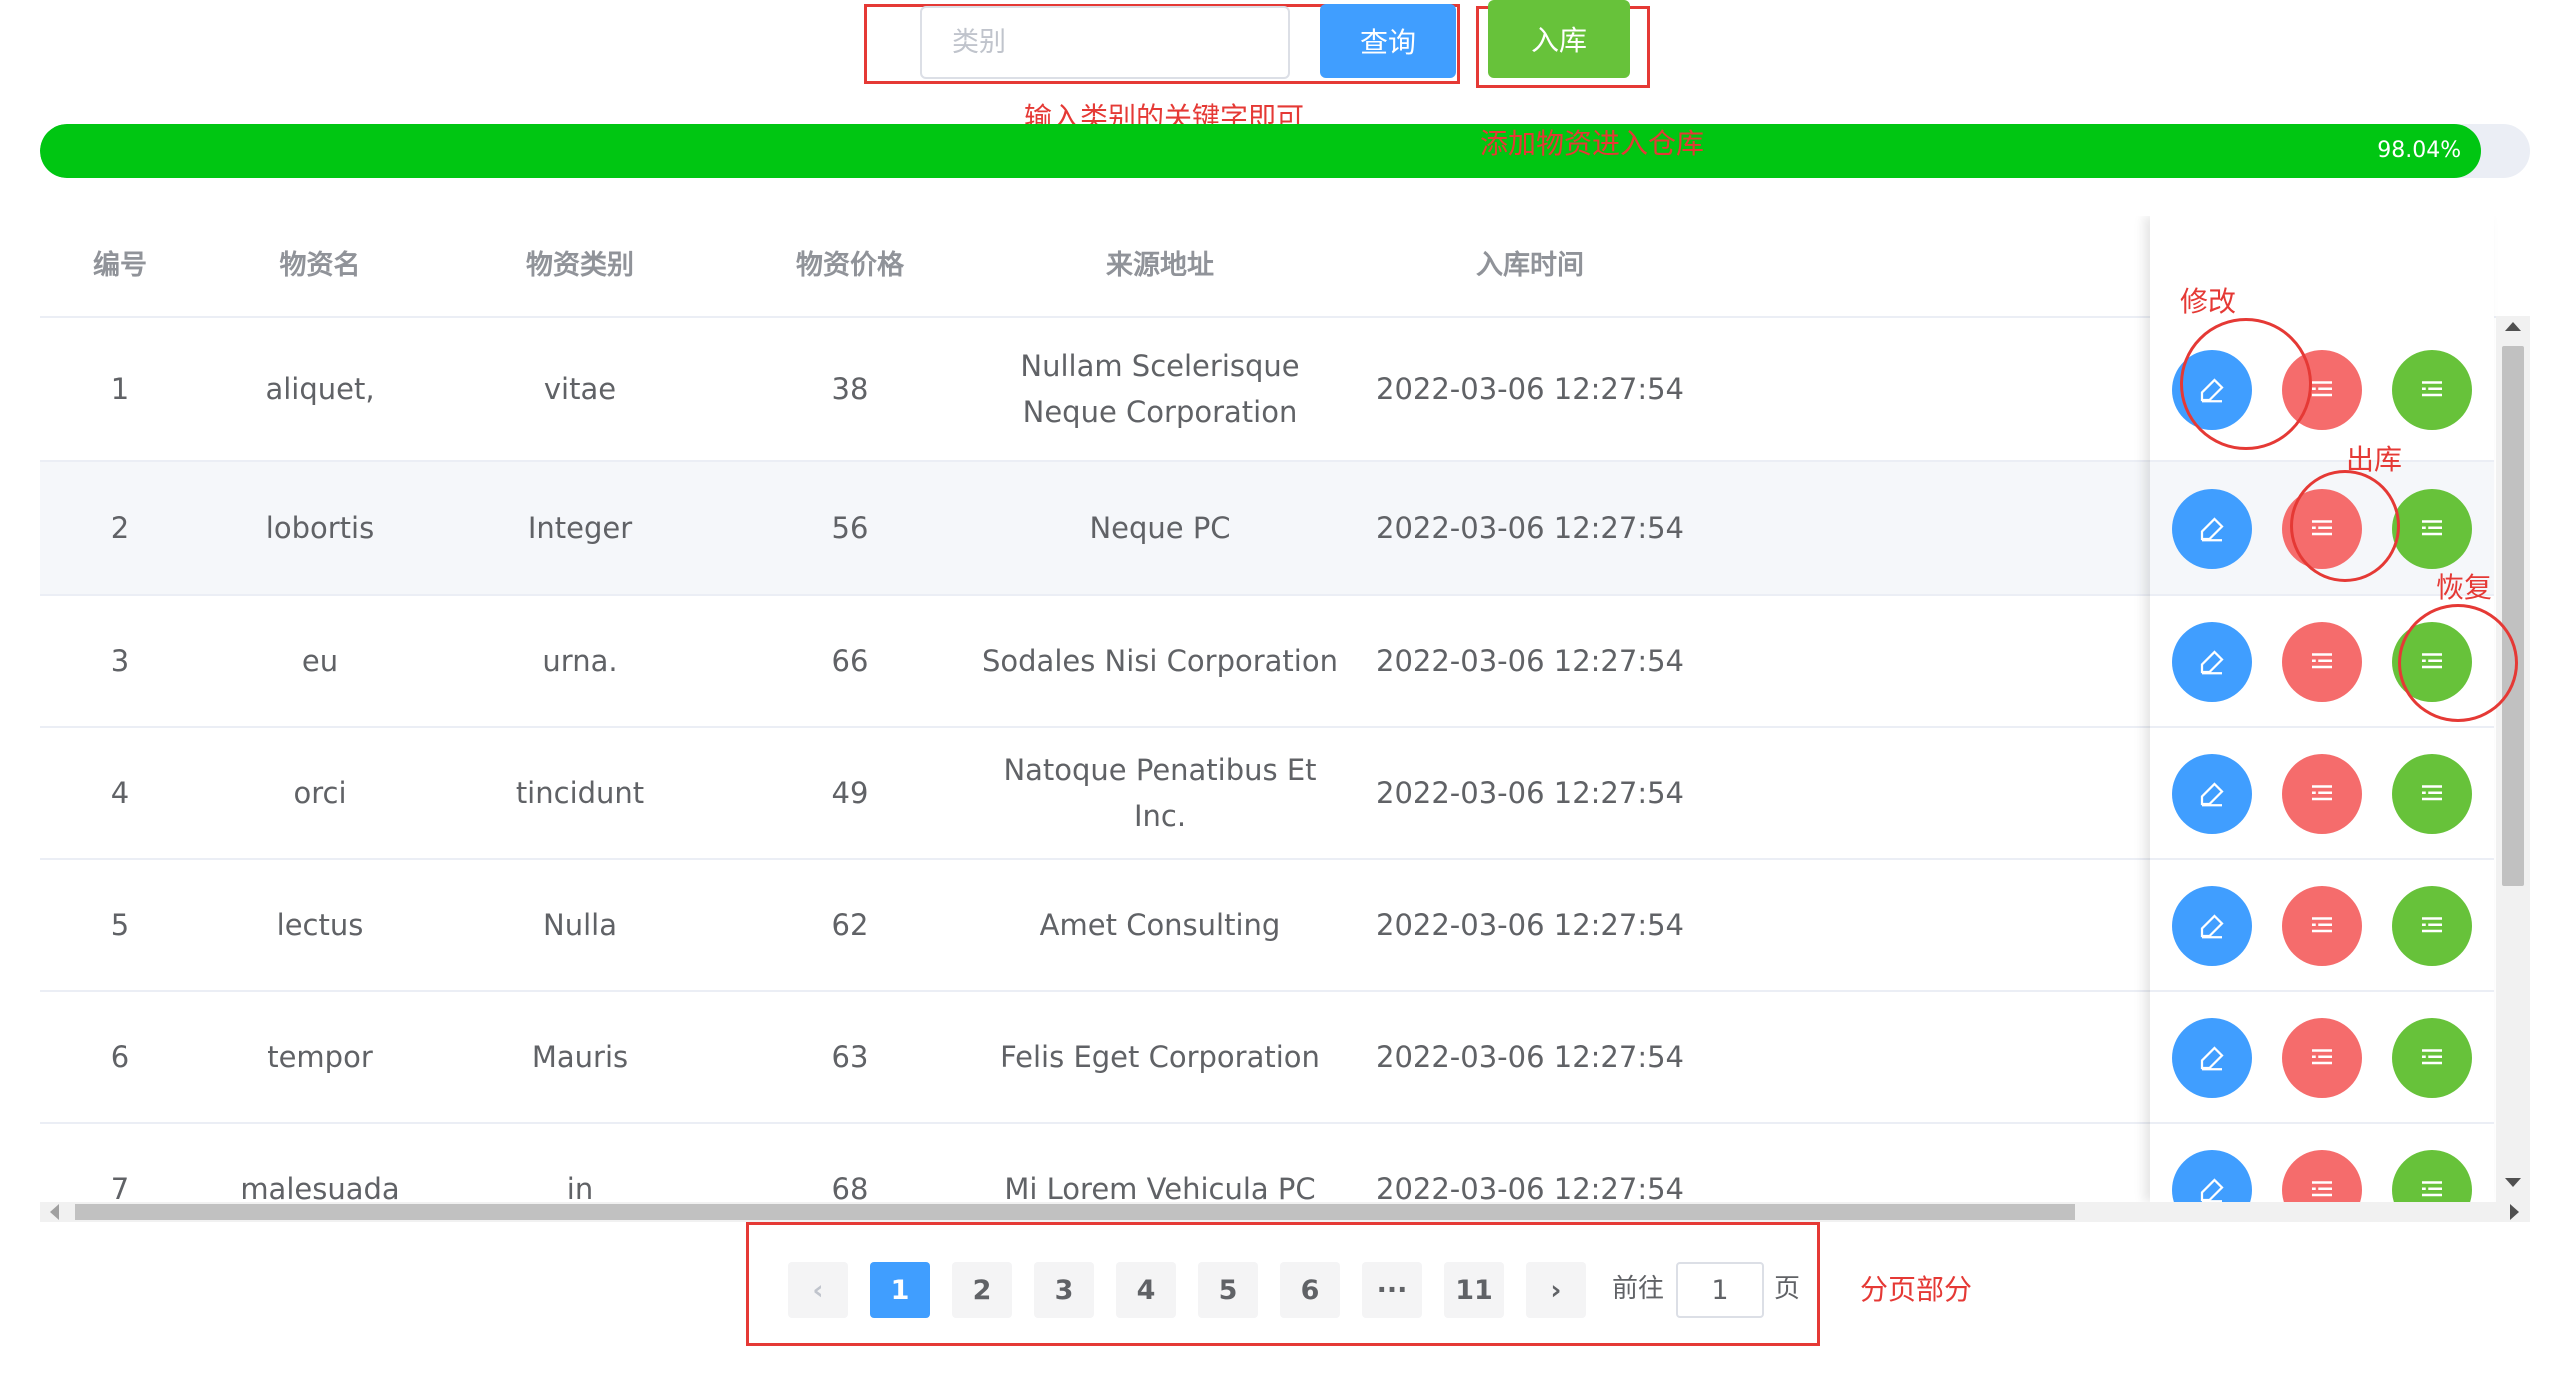 This screenshot has width=2560, height=1378. I want to click on scroll-down-arrow-icon, so click(2513, 1182).